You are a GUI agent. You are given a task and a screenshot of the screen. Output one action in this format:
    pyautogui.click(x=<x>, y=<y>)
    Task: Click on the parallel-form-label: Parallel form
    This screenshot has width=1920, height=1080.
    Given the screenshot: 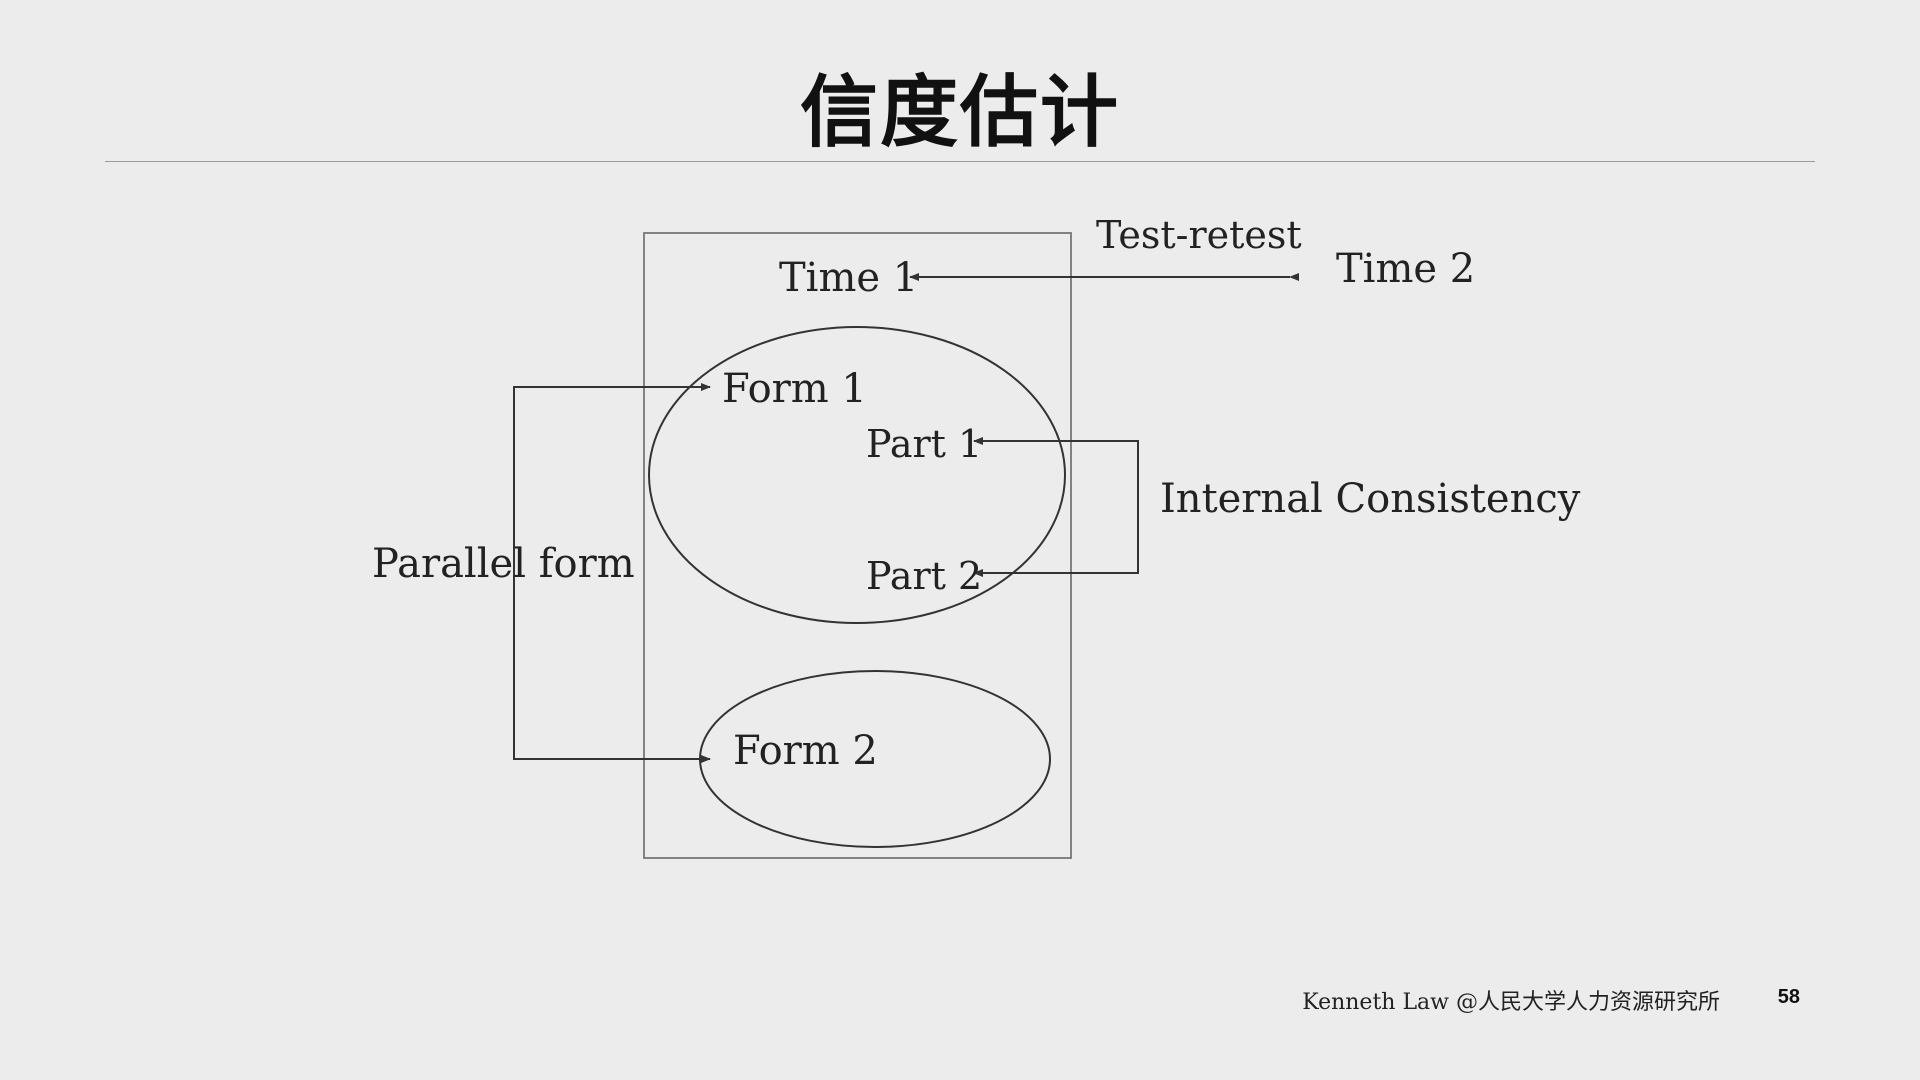 What is the action you would take?
    pyautogui.click(x=503, y=564)
    